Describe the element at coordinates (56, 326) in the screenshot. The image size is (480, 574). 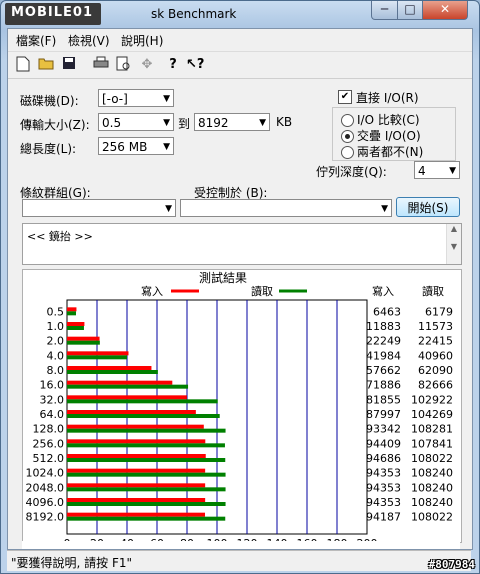
I see `y-tick-label: 1.0` at that location.